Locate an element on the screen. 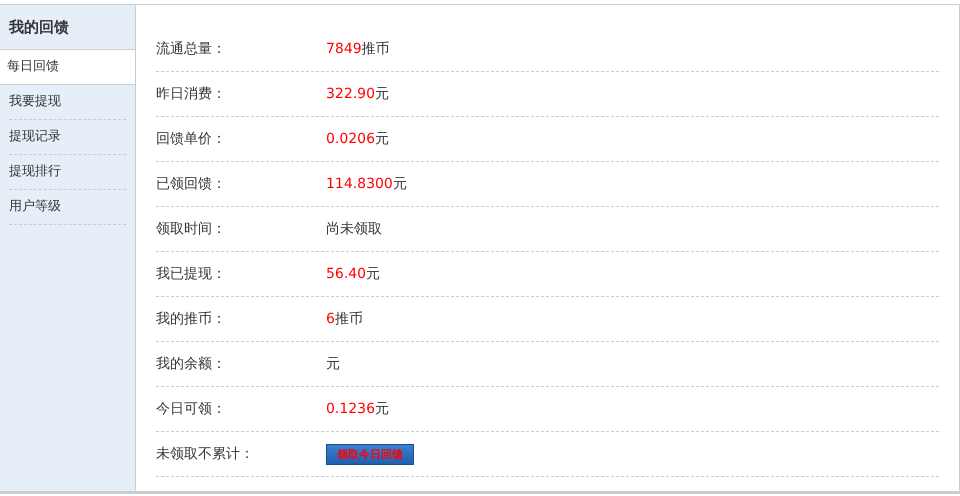  field-label: 今日可领： is located at coordinates (191, 409).